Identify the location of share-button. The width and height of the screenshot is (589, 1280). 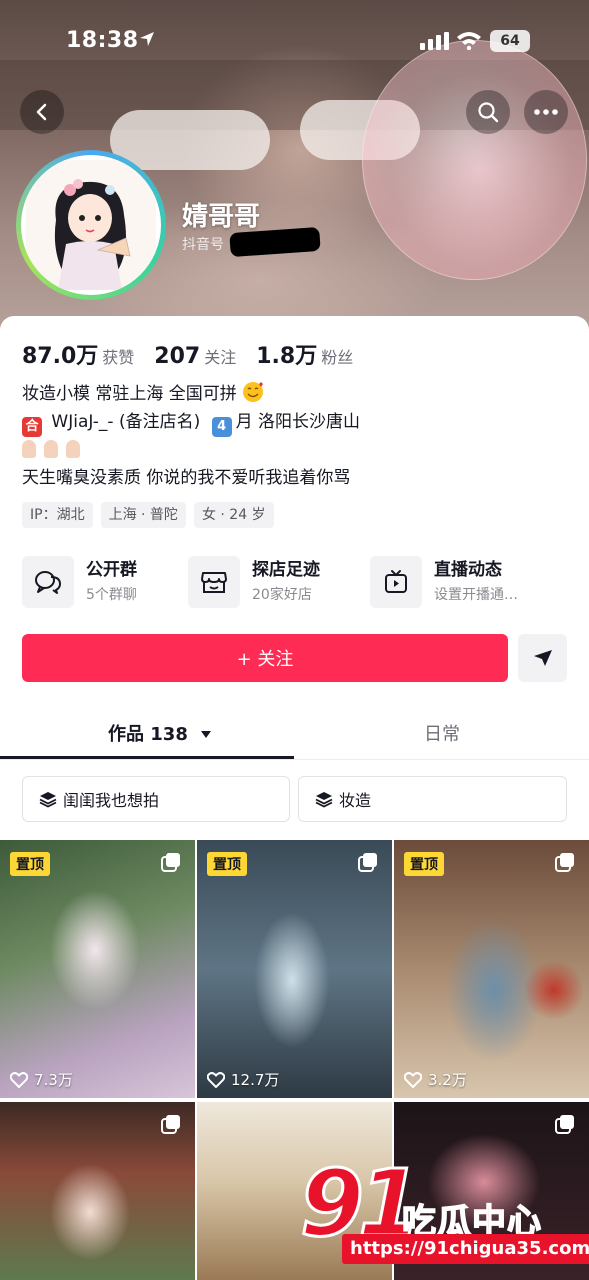
(542, 658).